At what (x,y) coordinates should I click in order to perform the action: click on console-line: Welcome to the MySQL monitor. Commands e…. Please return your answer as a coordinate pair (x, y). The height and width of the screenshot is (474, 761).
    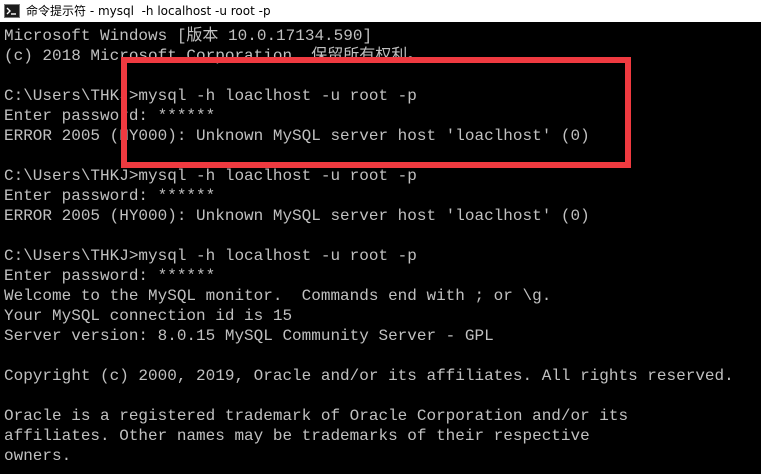
    Looking at the image, I should click on (278, 296).